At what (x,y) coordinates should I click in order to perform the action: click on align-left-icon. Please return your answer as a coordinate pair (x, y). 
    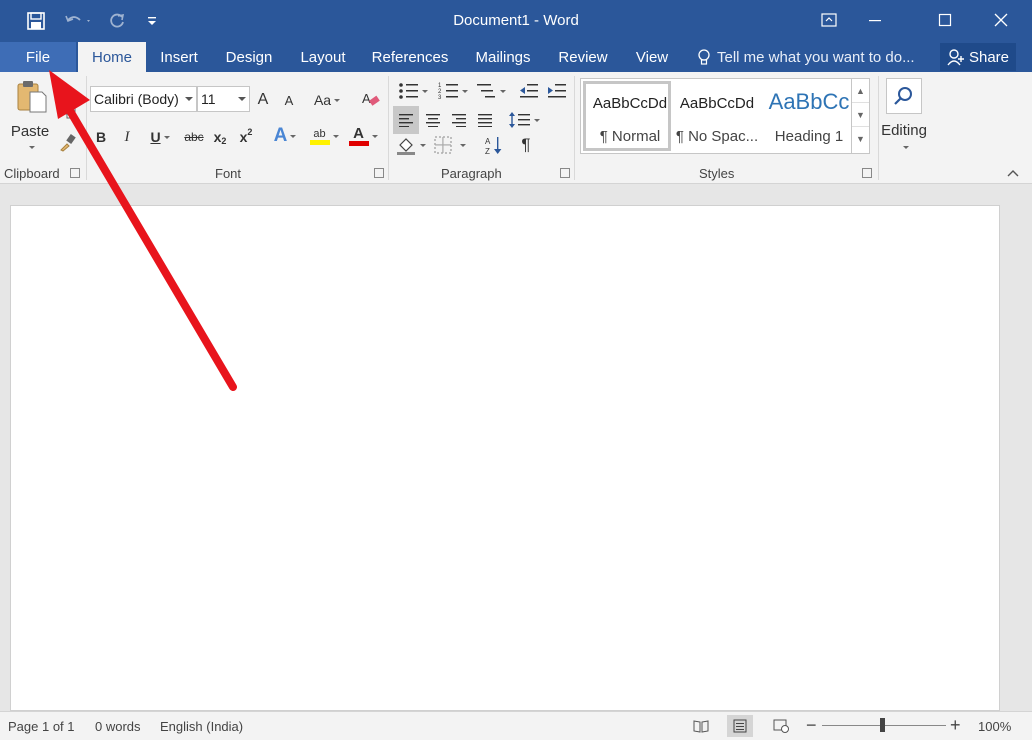
    Looking at the image, I should click on (406, 120).